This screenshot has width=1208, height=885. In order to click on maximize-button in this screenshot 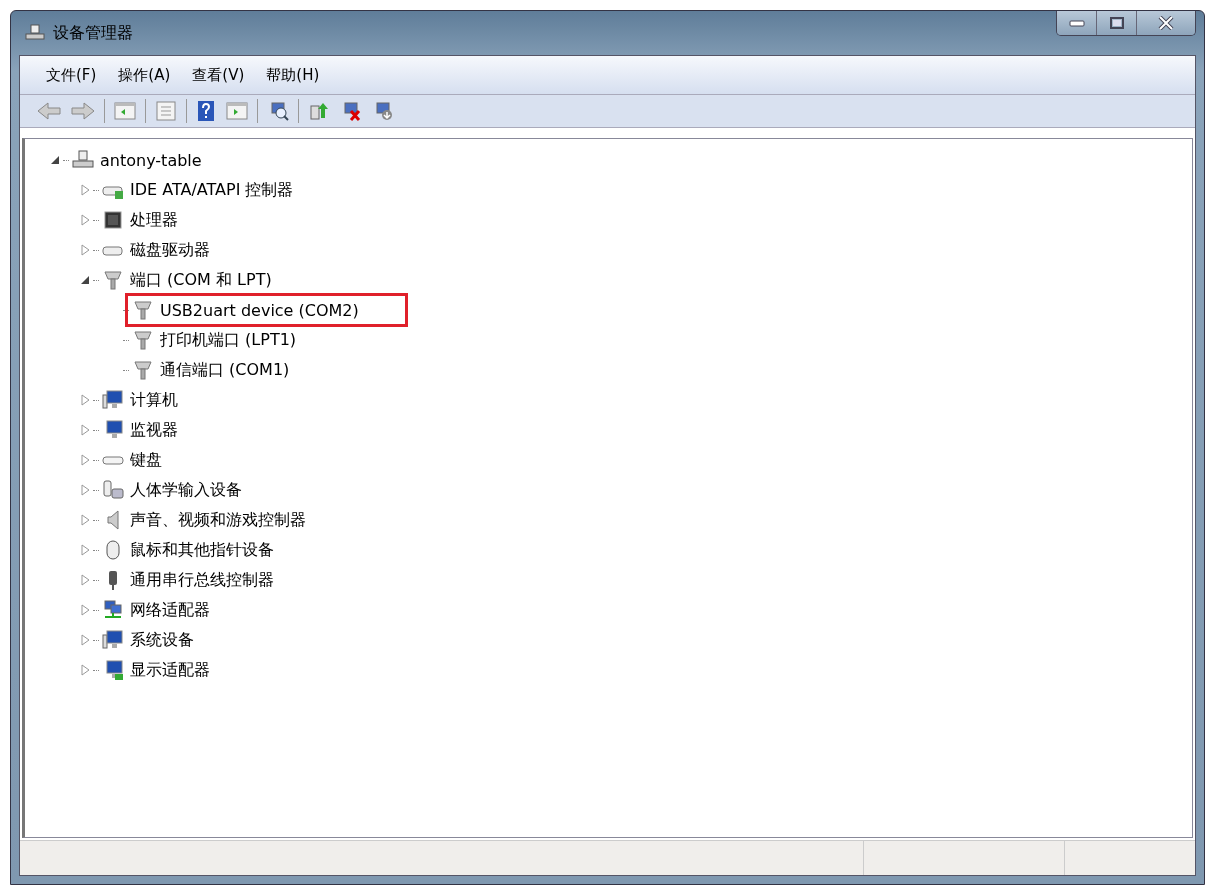, I will do `click(1117, 23)`.